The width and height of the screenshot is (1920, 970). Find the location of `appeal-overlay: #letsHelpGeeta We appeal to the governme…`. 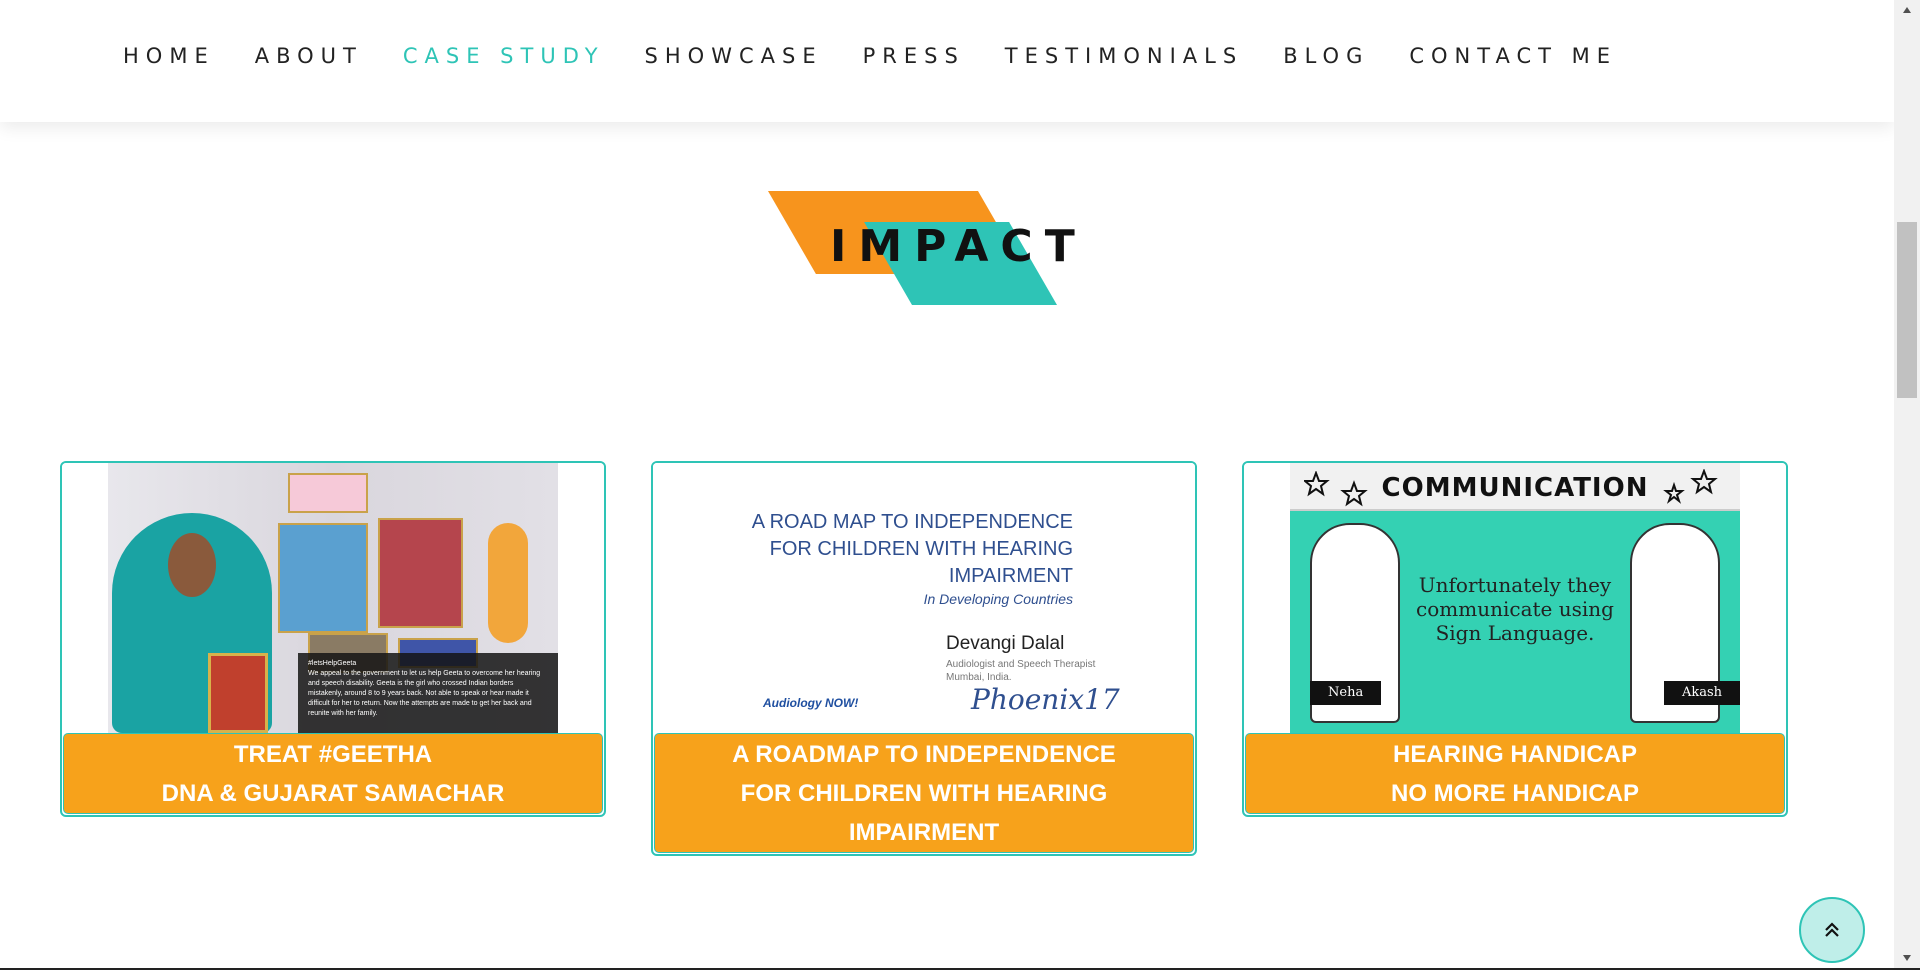

appeal-overlay: #letsHelpGeeta We appeal to the governme… is located at coordinates (428, 693).